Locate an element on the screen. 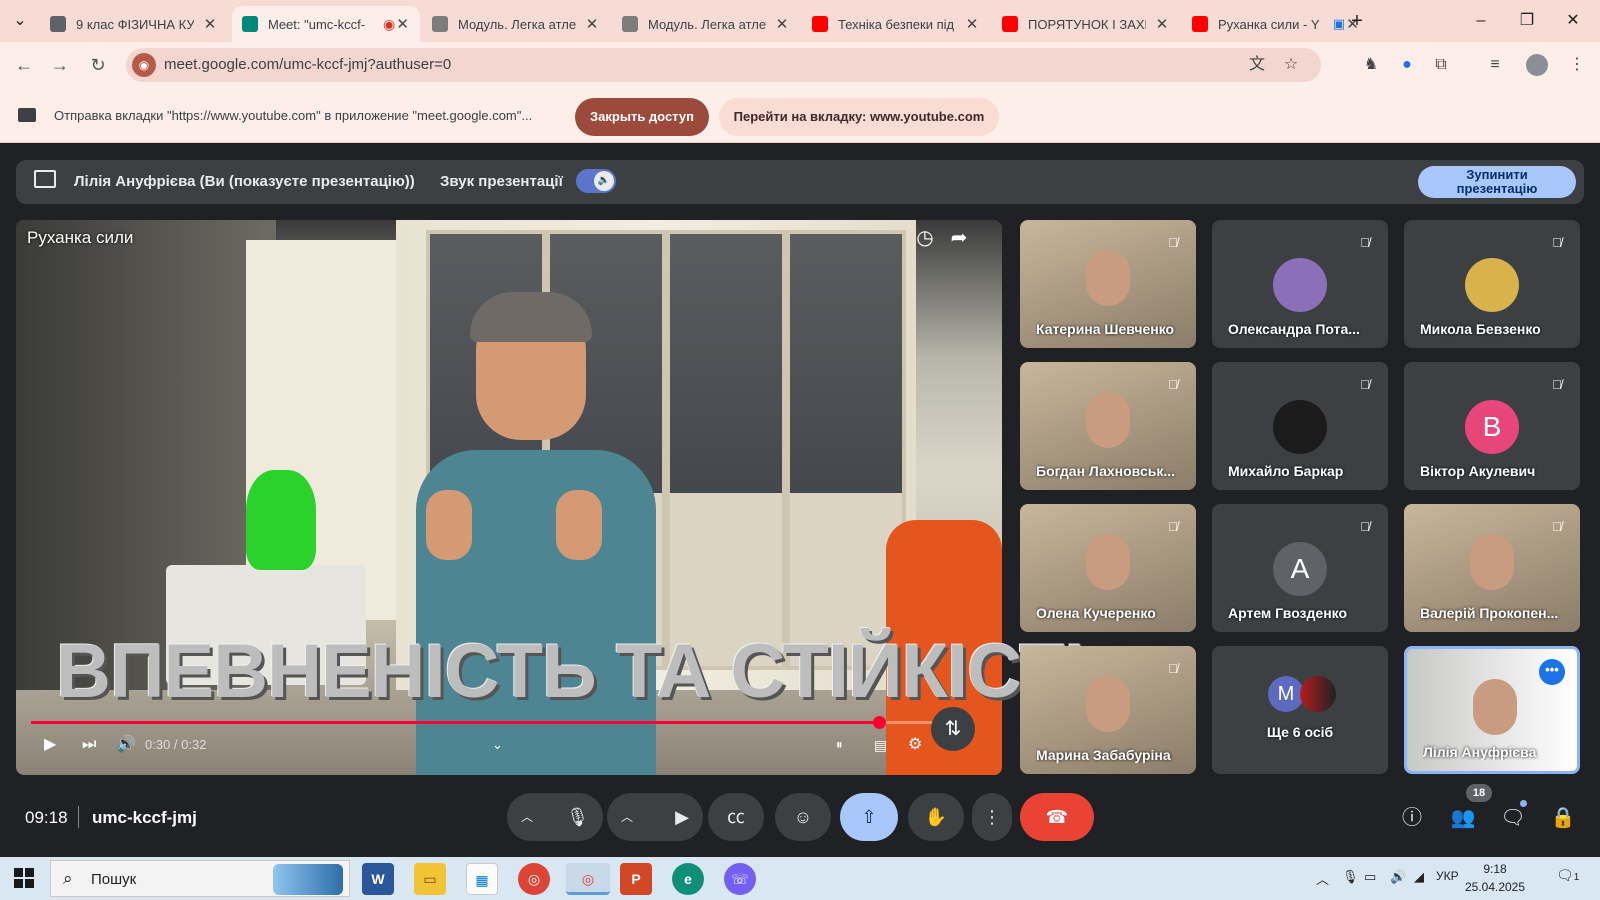 The width and height of the screenshot is (1600, 900). participant-tile: Микола Бевзенко 🎙̸ is located at coordinates (1492, 284).